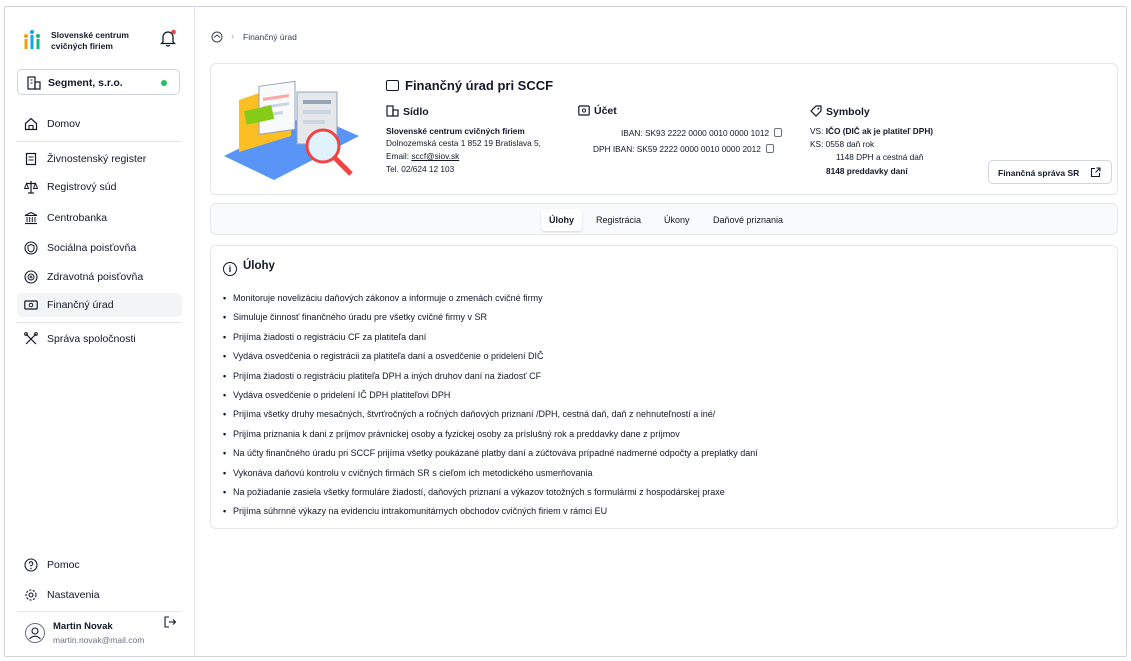  I want to click on ucet-heading-text: Účet, so click(605, 111).